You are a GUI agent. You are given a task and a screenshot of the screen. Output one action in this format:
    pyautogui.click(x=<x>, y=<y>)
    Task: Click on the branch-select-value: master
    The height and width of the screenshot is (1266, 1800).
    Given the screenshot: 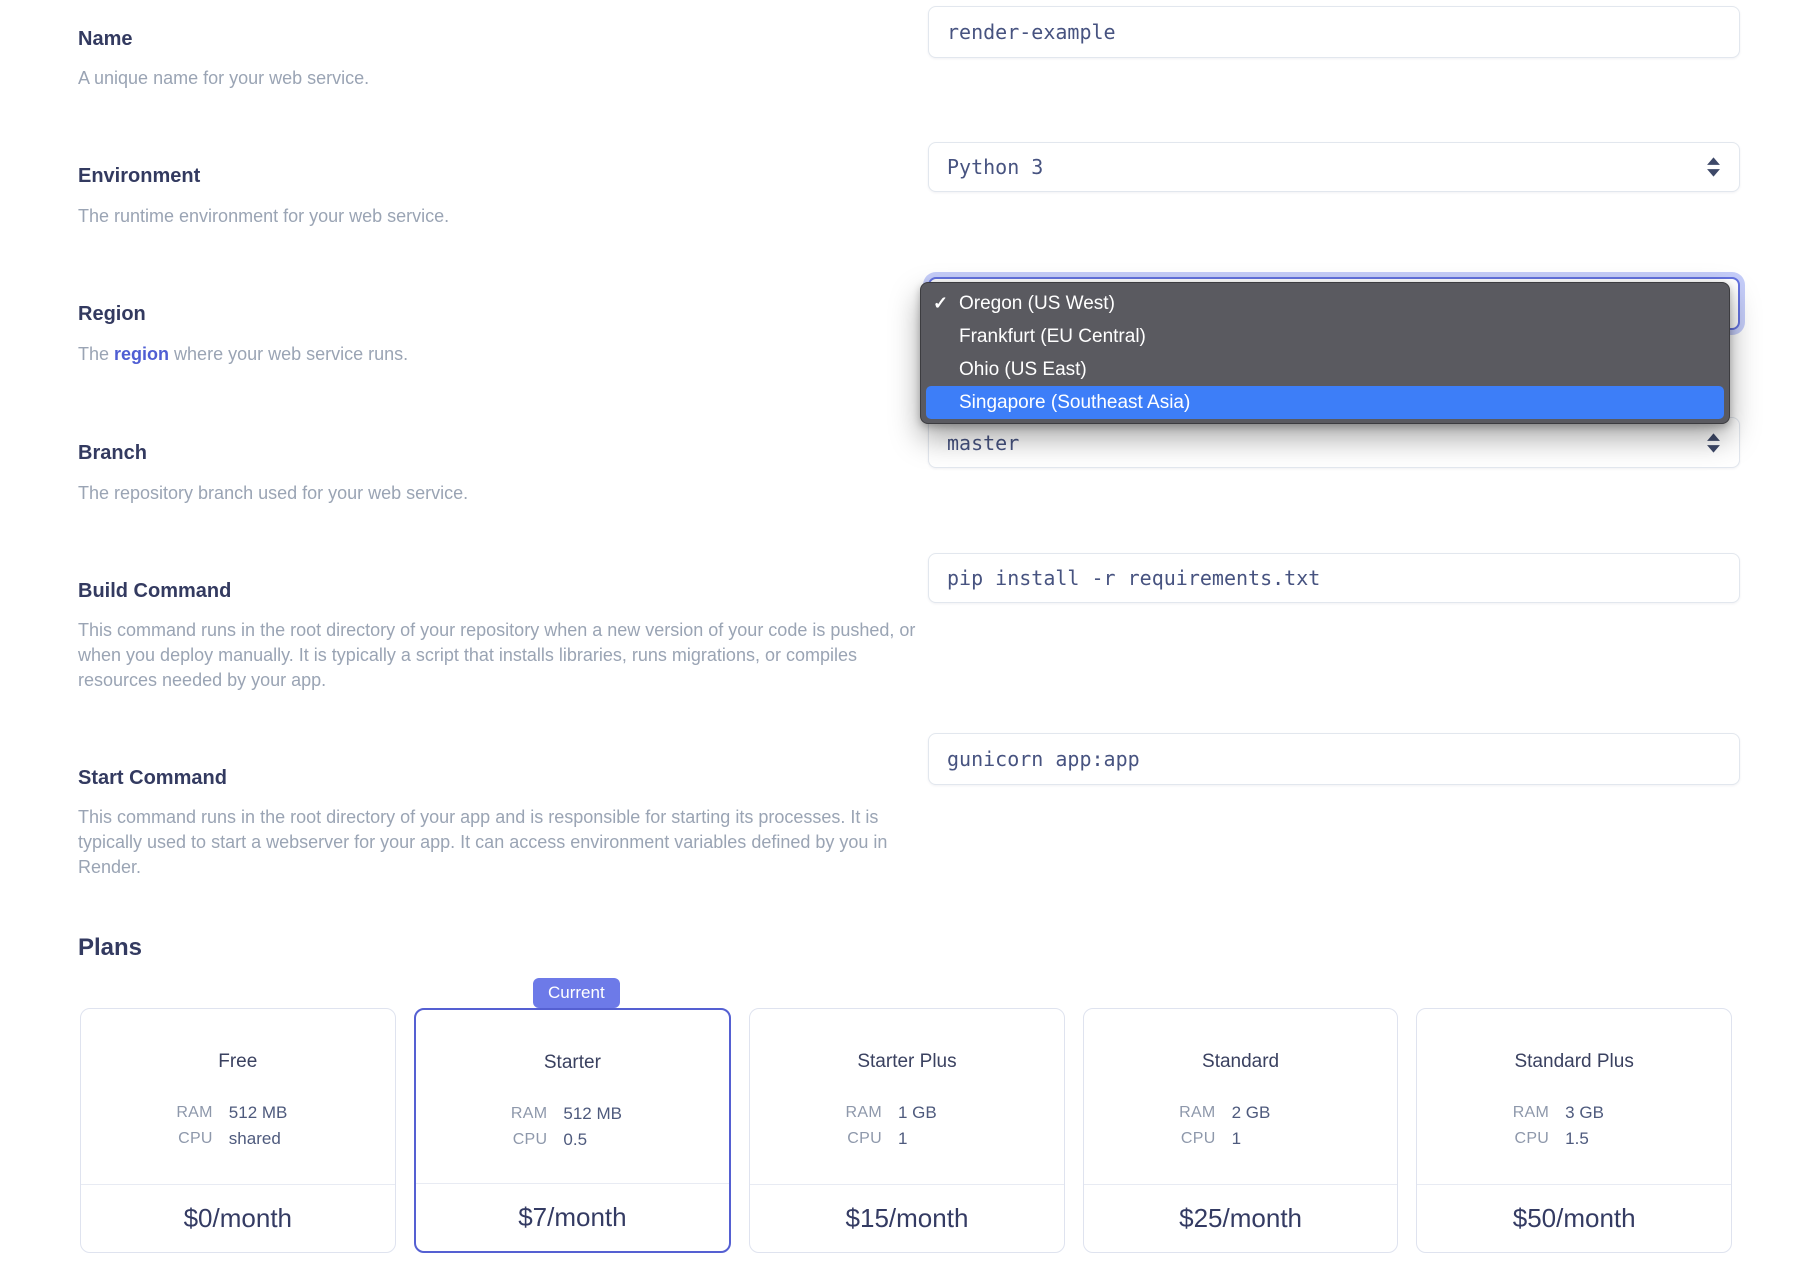 What is the action you would take?
    pyautogui.click(x=983, y=442)
    